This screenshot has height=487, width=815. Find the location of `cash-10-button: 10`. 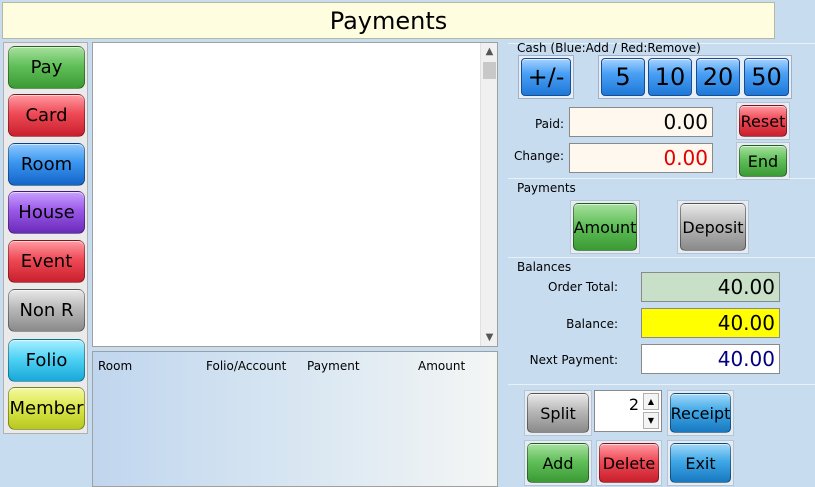

cash-10-button: 10 is located at coordinates (670, 77).